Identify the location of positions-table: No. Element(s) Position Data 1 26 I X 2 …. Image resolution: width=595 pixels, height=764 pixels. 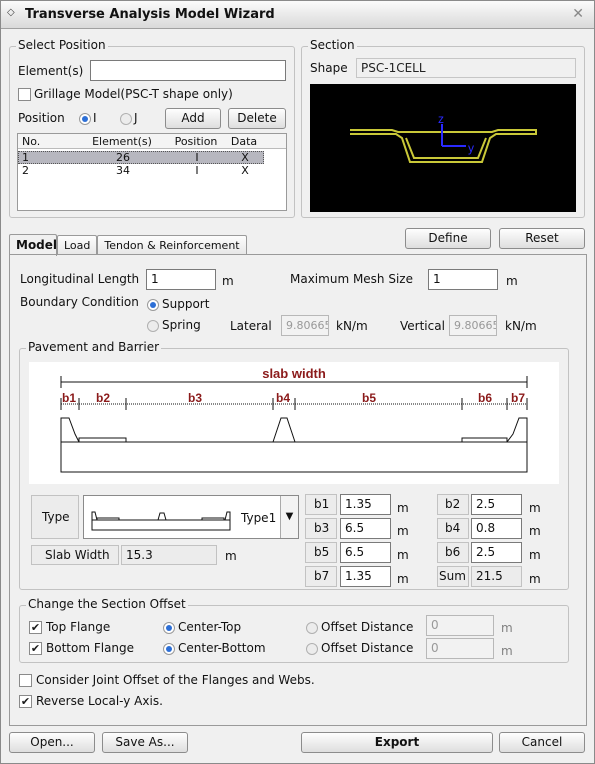
(152, 172).